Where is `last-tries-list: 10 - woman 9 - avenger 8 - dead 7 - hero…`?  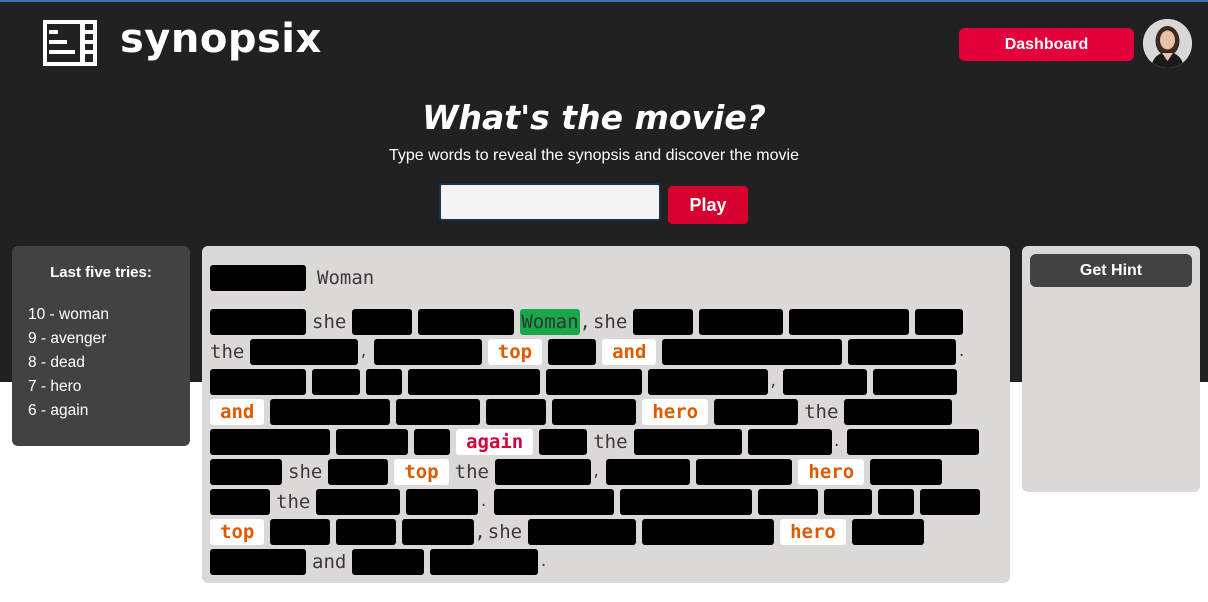 last-tries-list: 10 - woman 9 - avenger 8 - dead 7 - hero… is located at coordinates (109, 363).